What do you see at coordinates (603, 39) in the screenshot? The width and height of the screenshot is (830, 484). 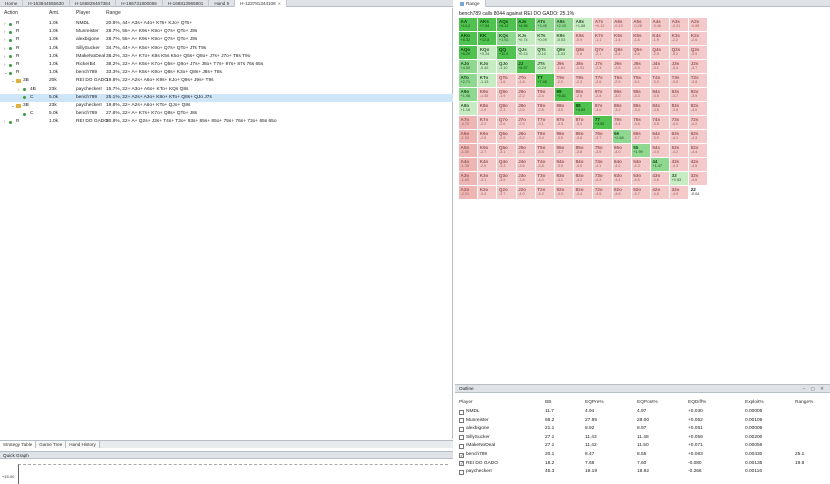 I see `range-cell: K7s -1.1` at bounding box center [603, 39].